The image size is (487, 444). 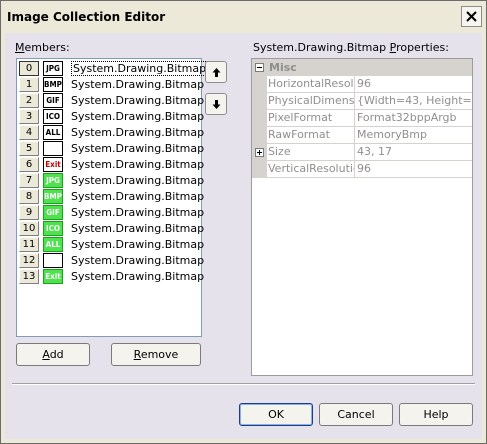 I want to click on list-item: 8 BMP System.Drawing.Bitmap, so click(x=111, y=197).